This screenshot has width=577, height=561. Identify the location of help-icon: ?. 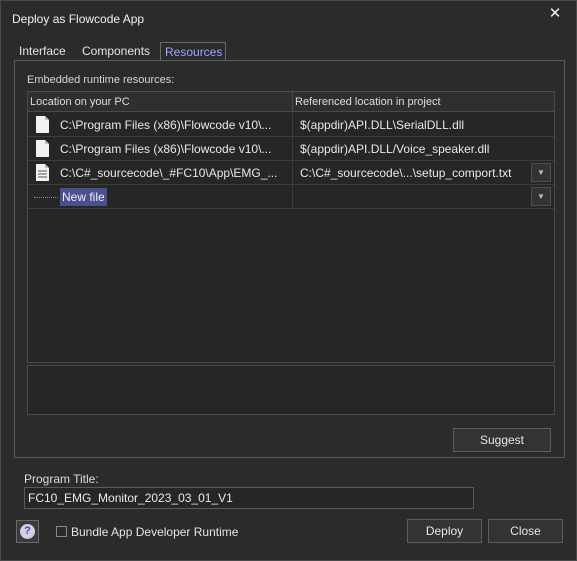
(27, 531).